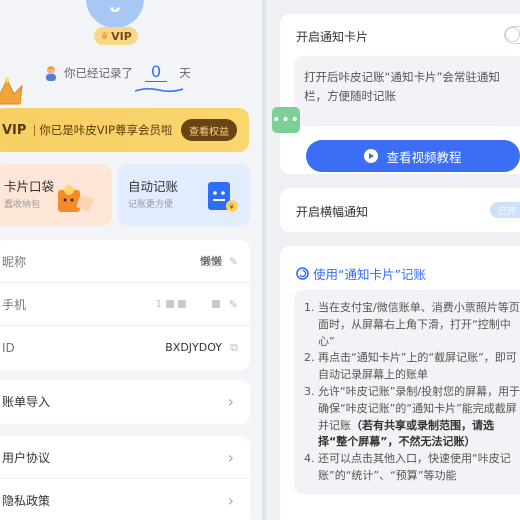 Image resolution: width=520 pixels, height=520 pixels. I want to click on swirl-icon, so click(302, 273).